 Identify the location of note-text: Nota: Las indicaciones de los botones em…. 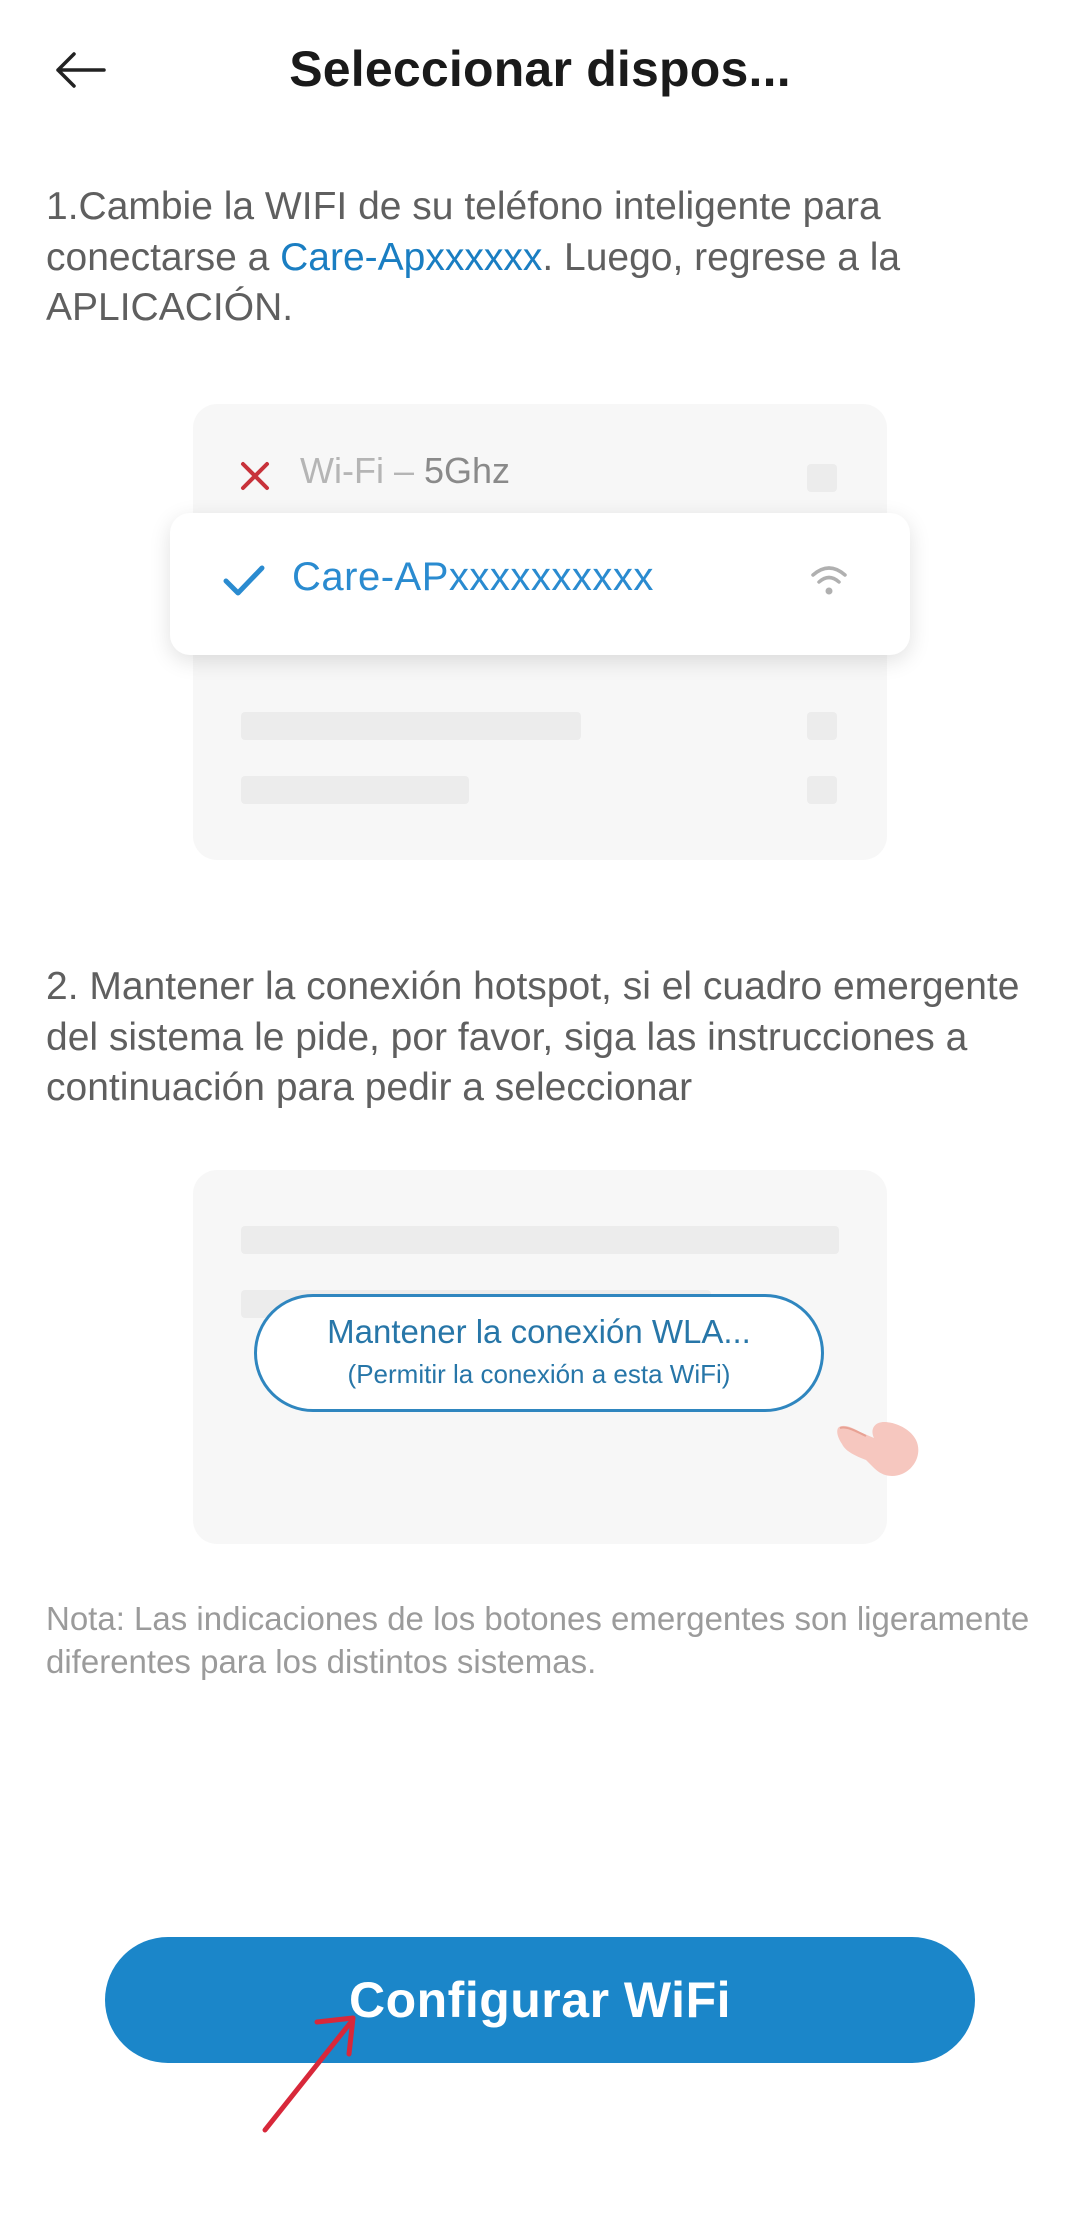
(538, 1640).